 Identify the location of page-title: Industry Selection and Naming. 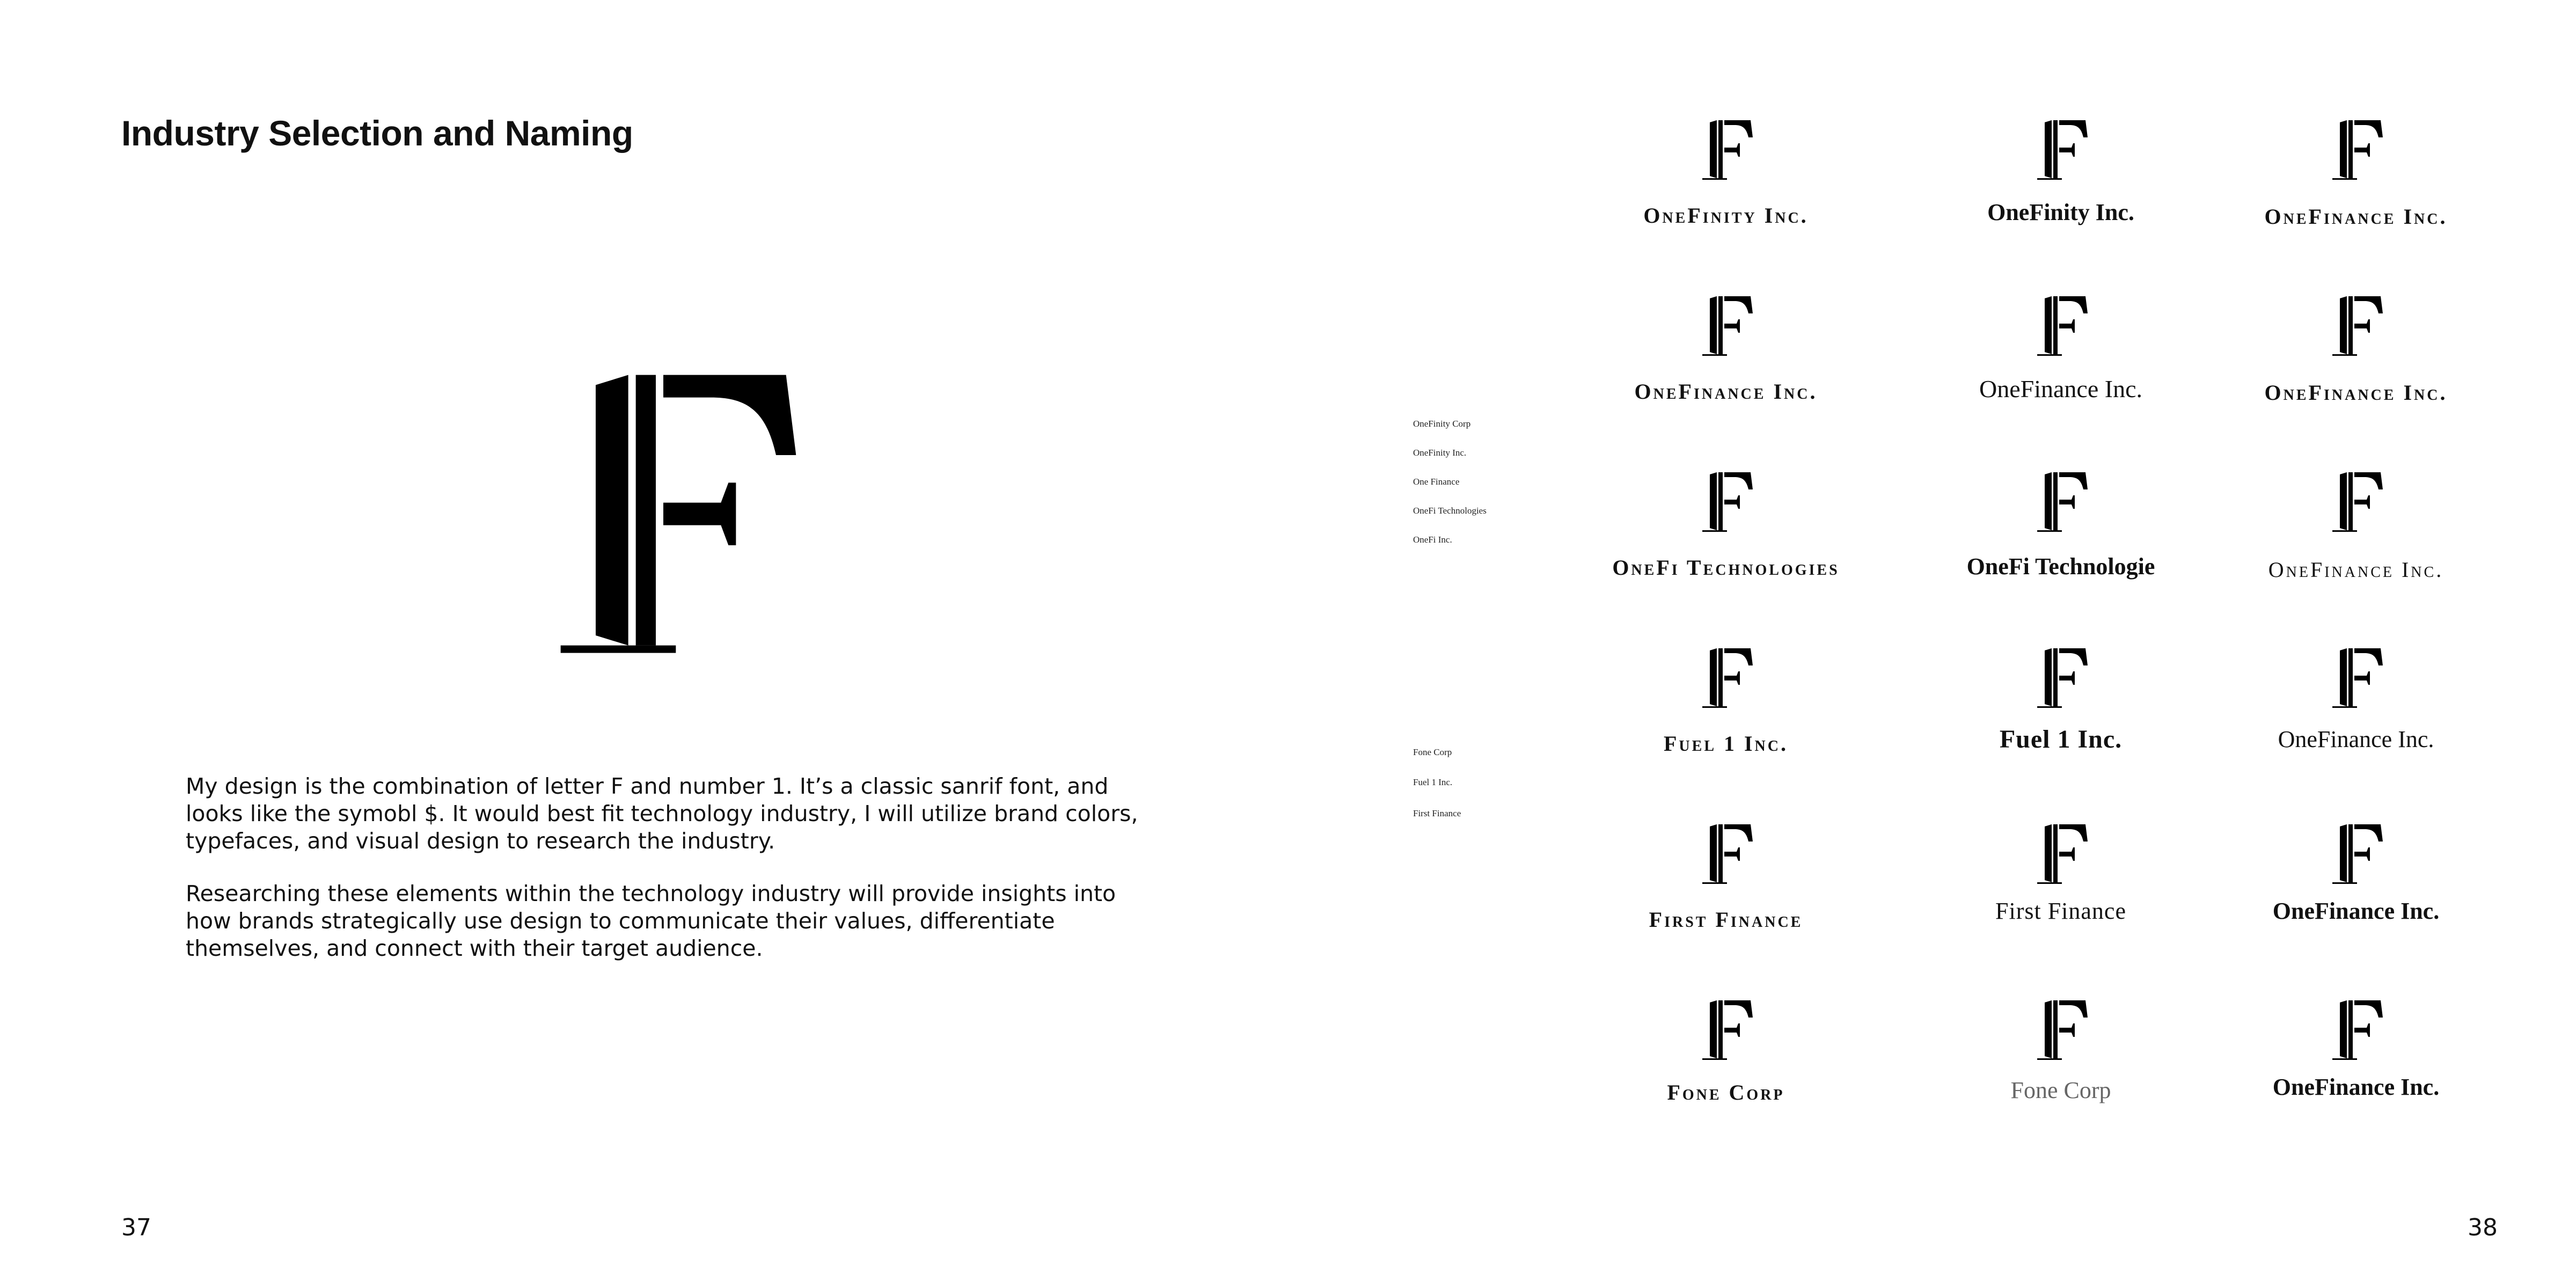
(377, 133).